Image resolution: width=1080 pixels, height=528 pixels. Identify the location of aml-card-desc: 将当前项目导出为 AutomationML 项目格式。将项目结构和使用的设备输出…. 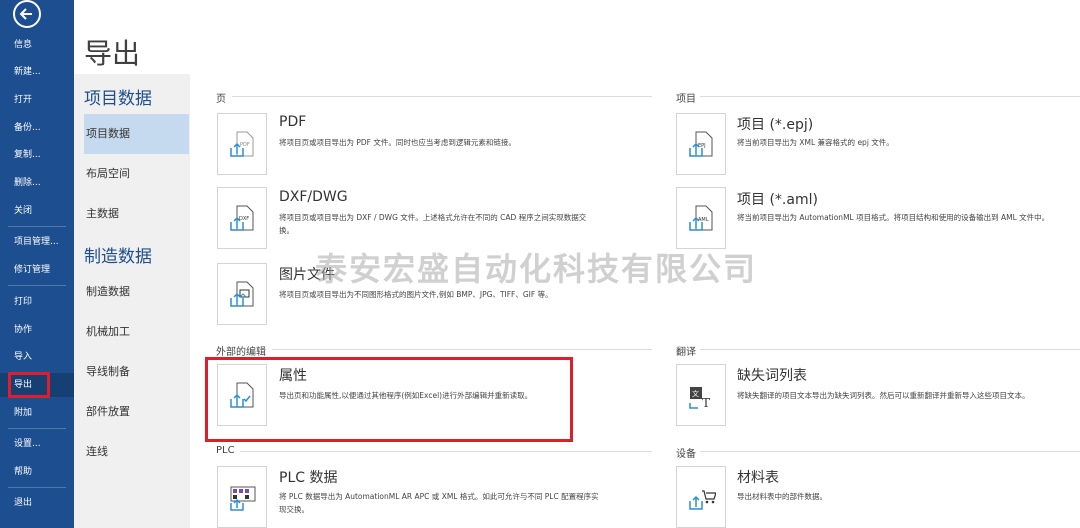
(893, 217).